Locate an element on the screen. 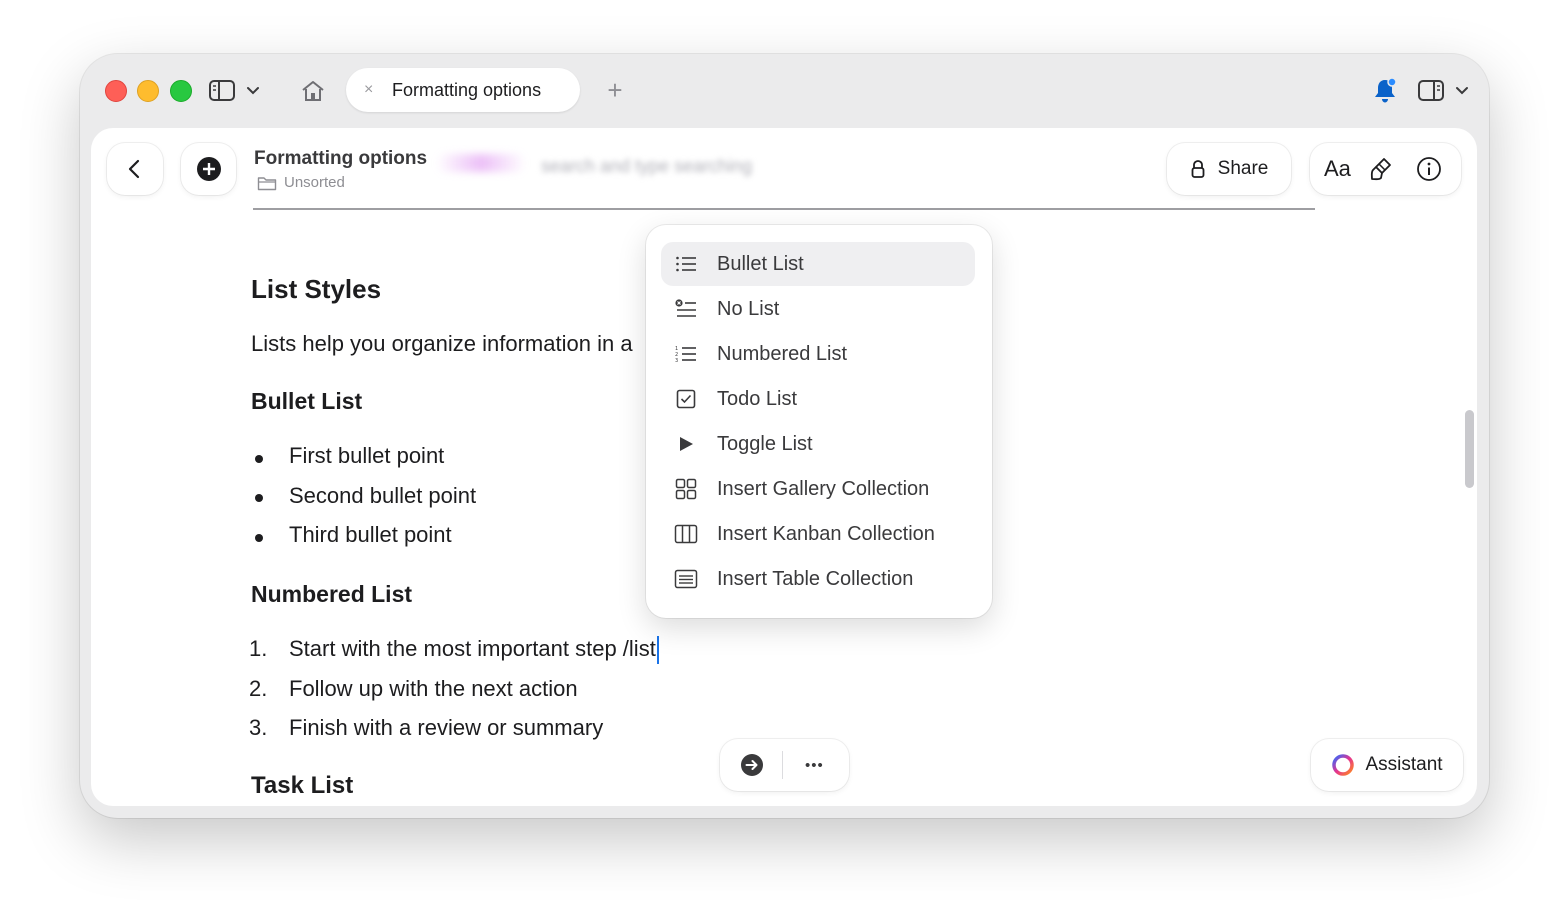  chevron-left-icon is located at coordinates (134, 169).